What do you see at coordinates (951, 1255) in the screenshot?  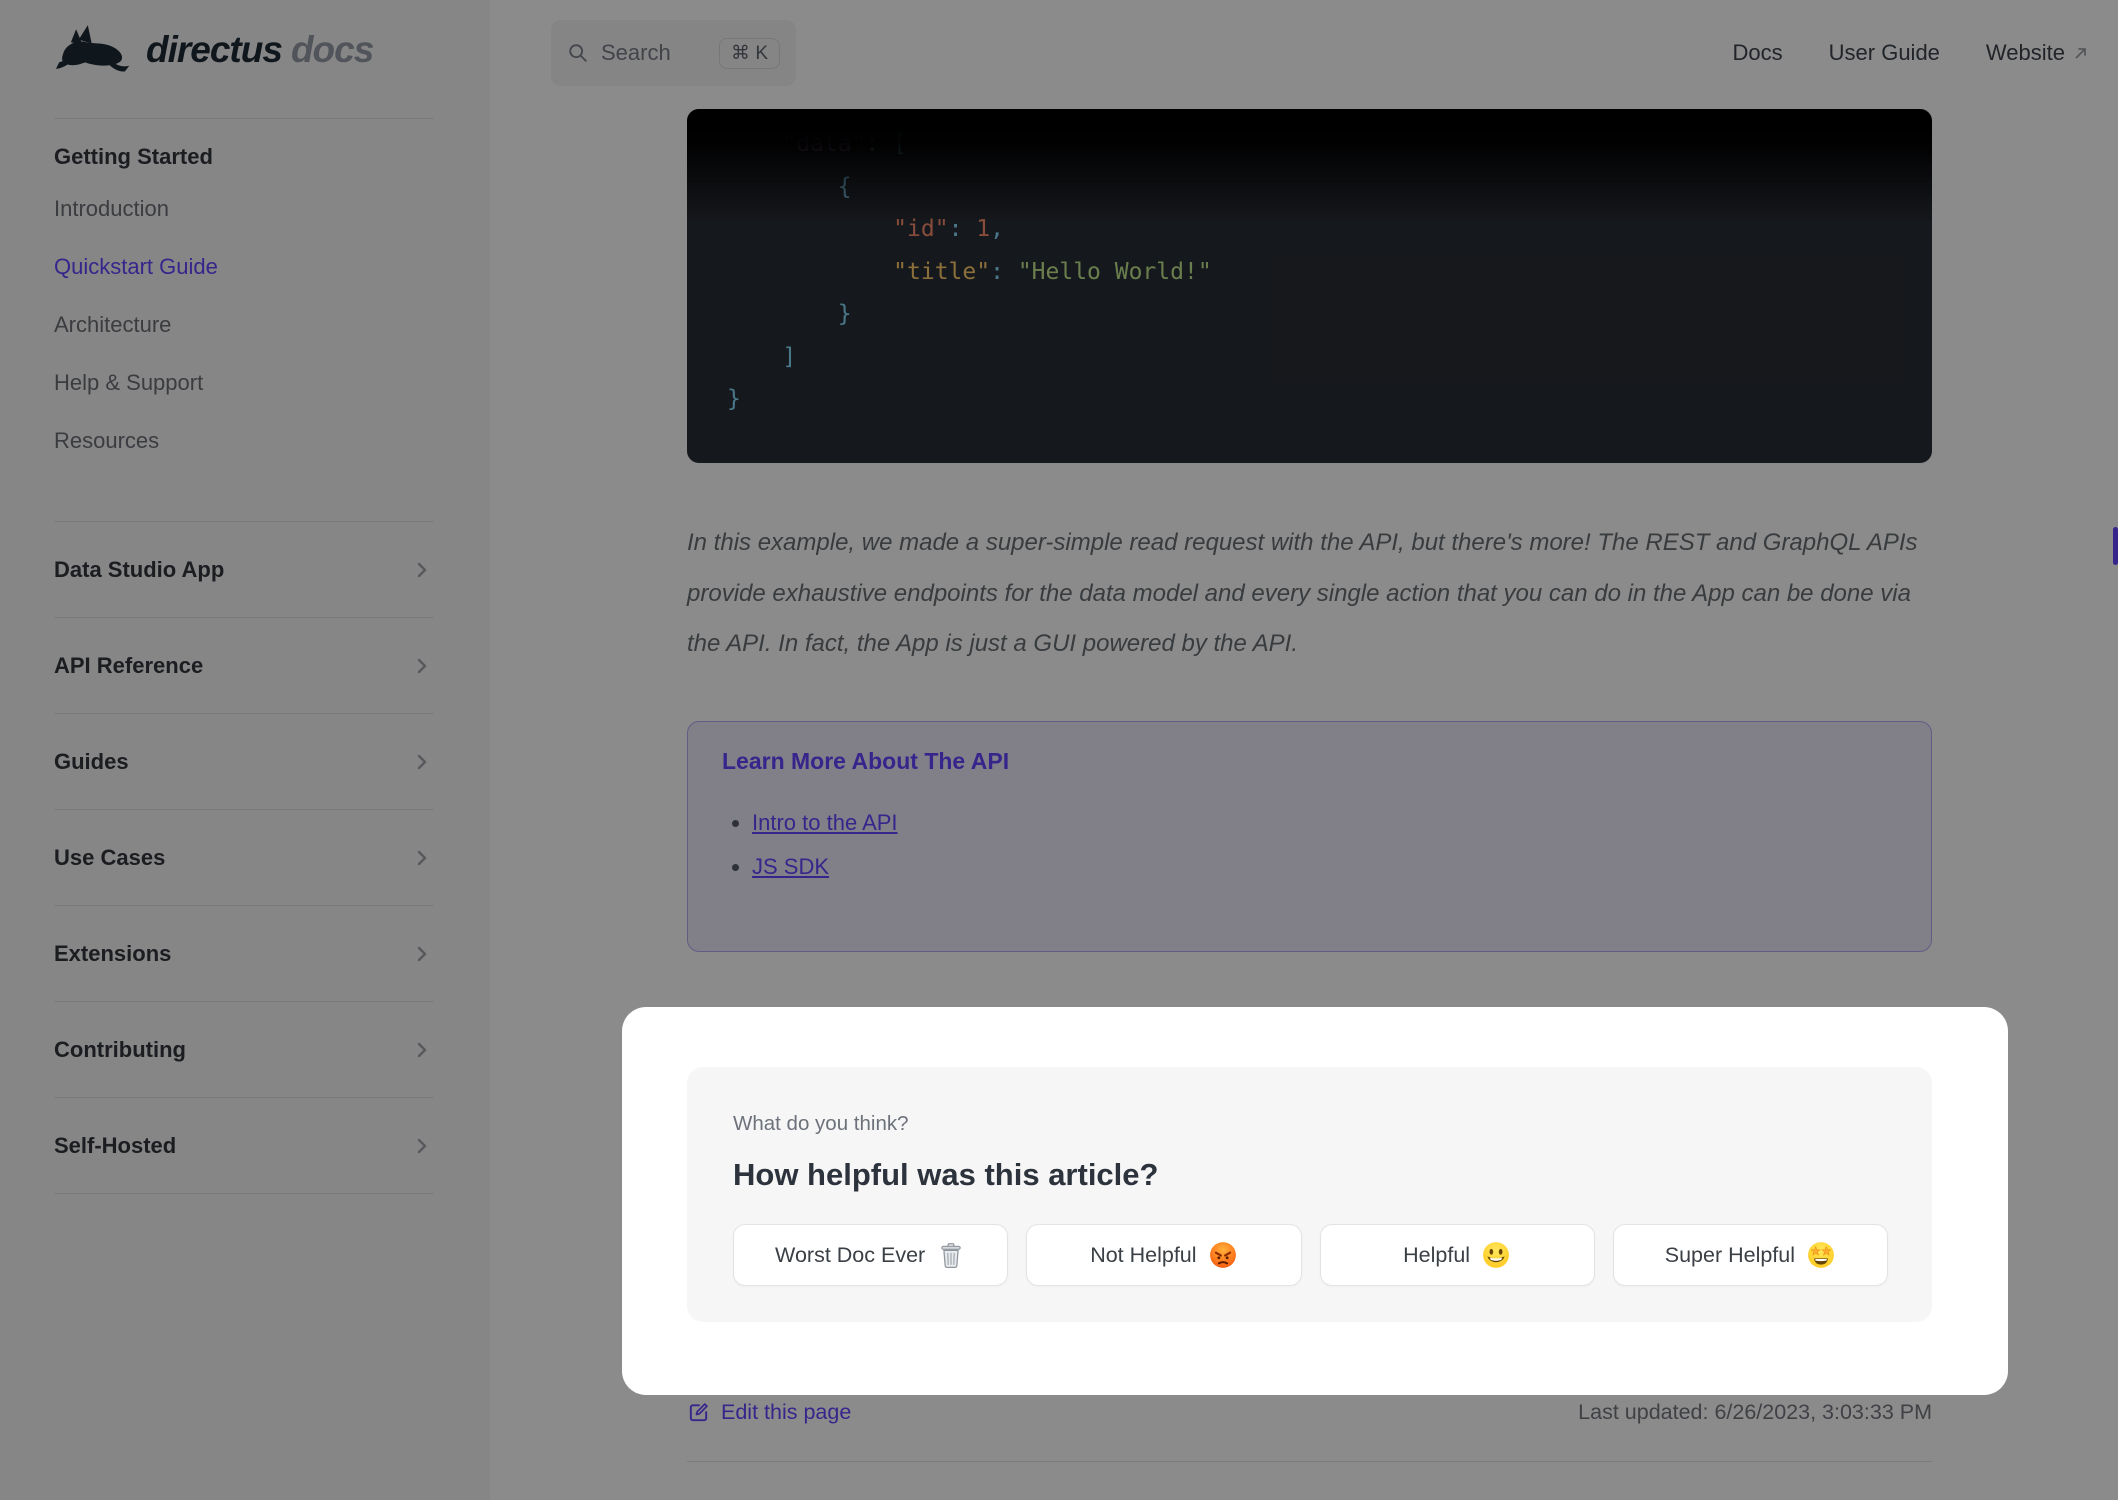 I see `trash-icon` at bounding box center [951, 1255].